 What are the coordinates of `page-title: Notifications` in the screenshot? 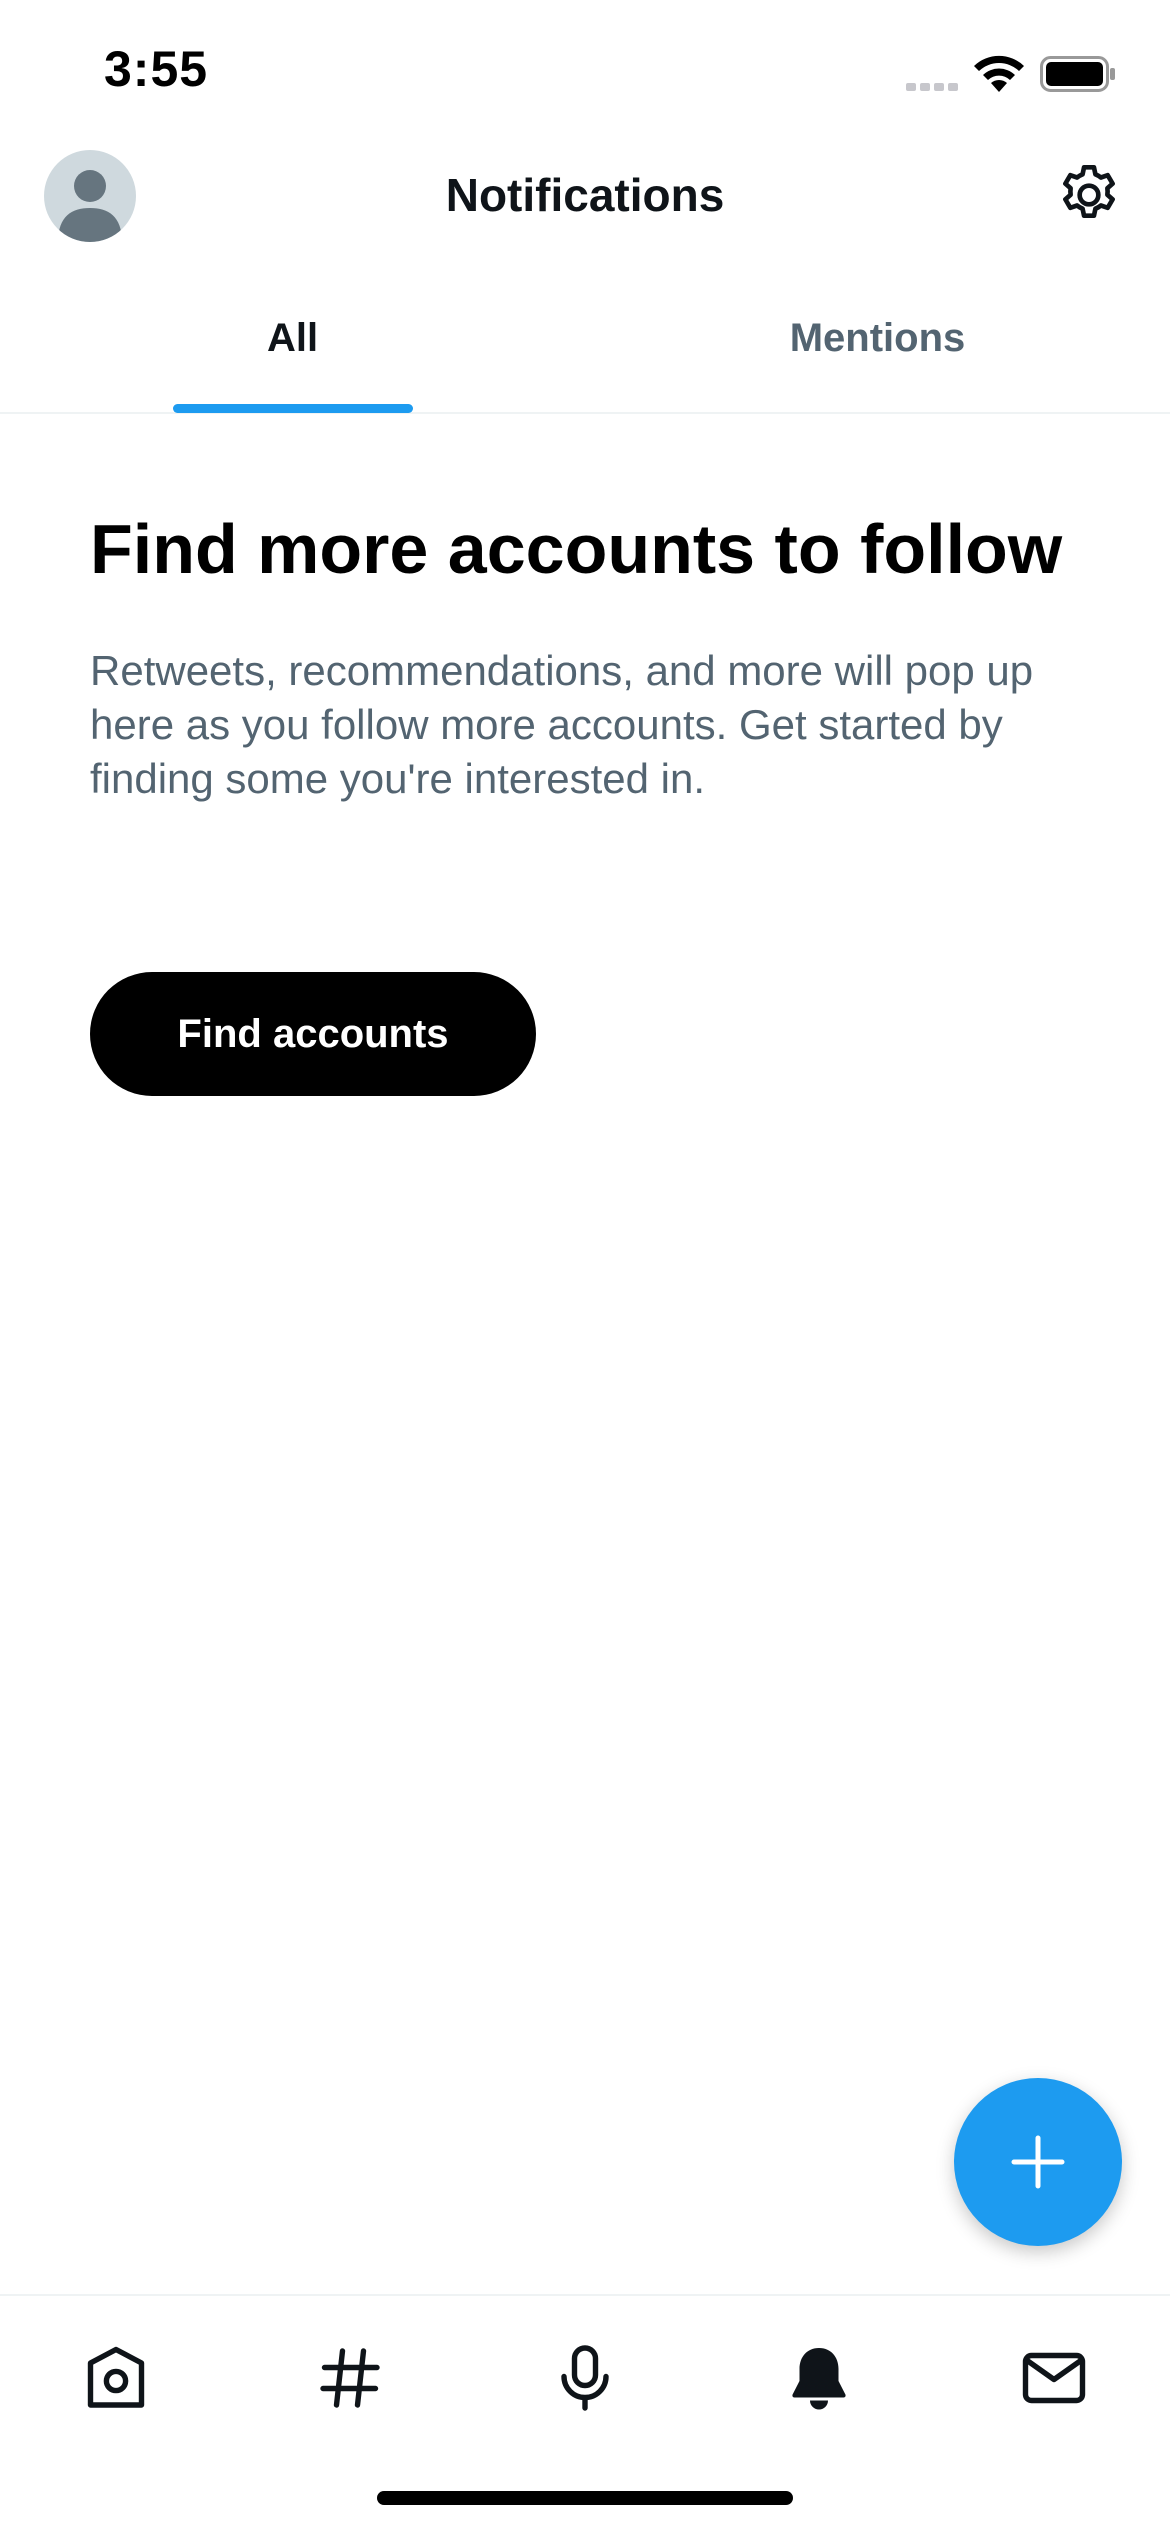 It's located at (585, 195).